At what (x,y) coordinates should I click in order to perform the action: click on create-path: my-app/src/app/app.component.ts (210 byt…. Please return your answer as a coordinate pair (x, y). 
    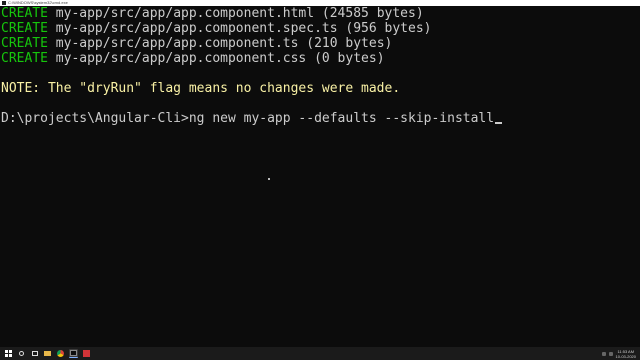
    Looking at the image, I should click on (220, 43).